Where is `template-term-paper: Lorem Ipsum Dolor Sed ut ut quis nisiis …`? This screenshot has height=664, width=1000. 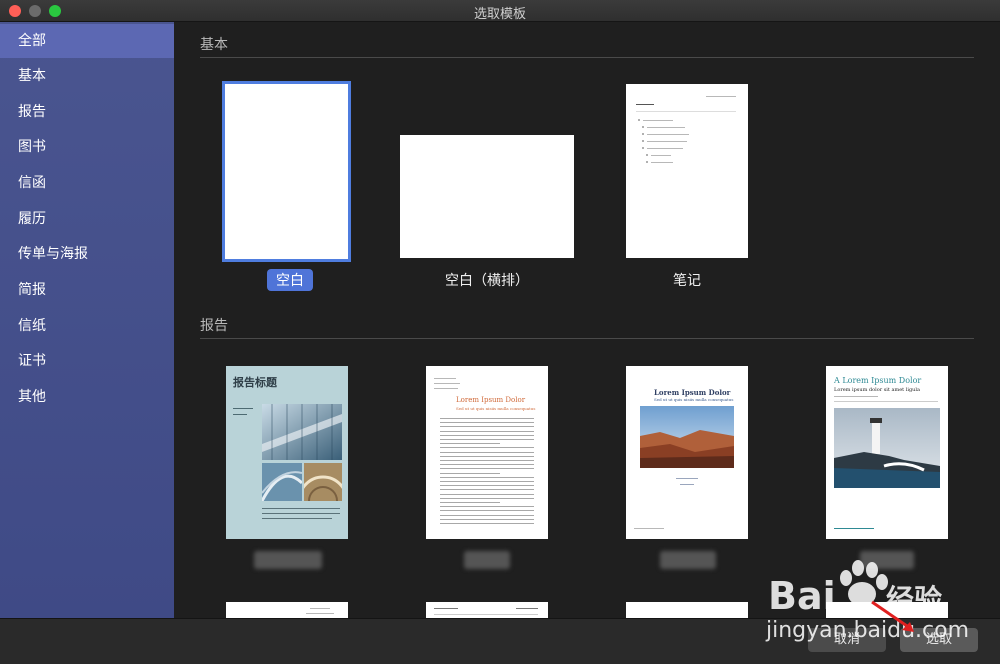 template-term-paper: Lorem Ipsum Dolor Sed ut ut quis nisiis … is located at coordinates (687, 452).